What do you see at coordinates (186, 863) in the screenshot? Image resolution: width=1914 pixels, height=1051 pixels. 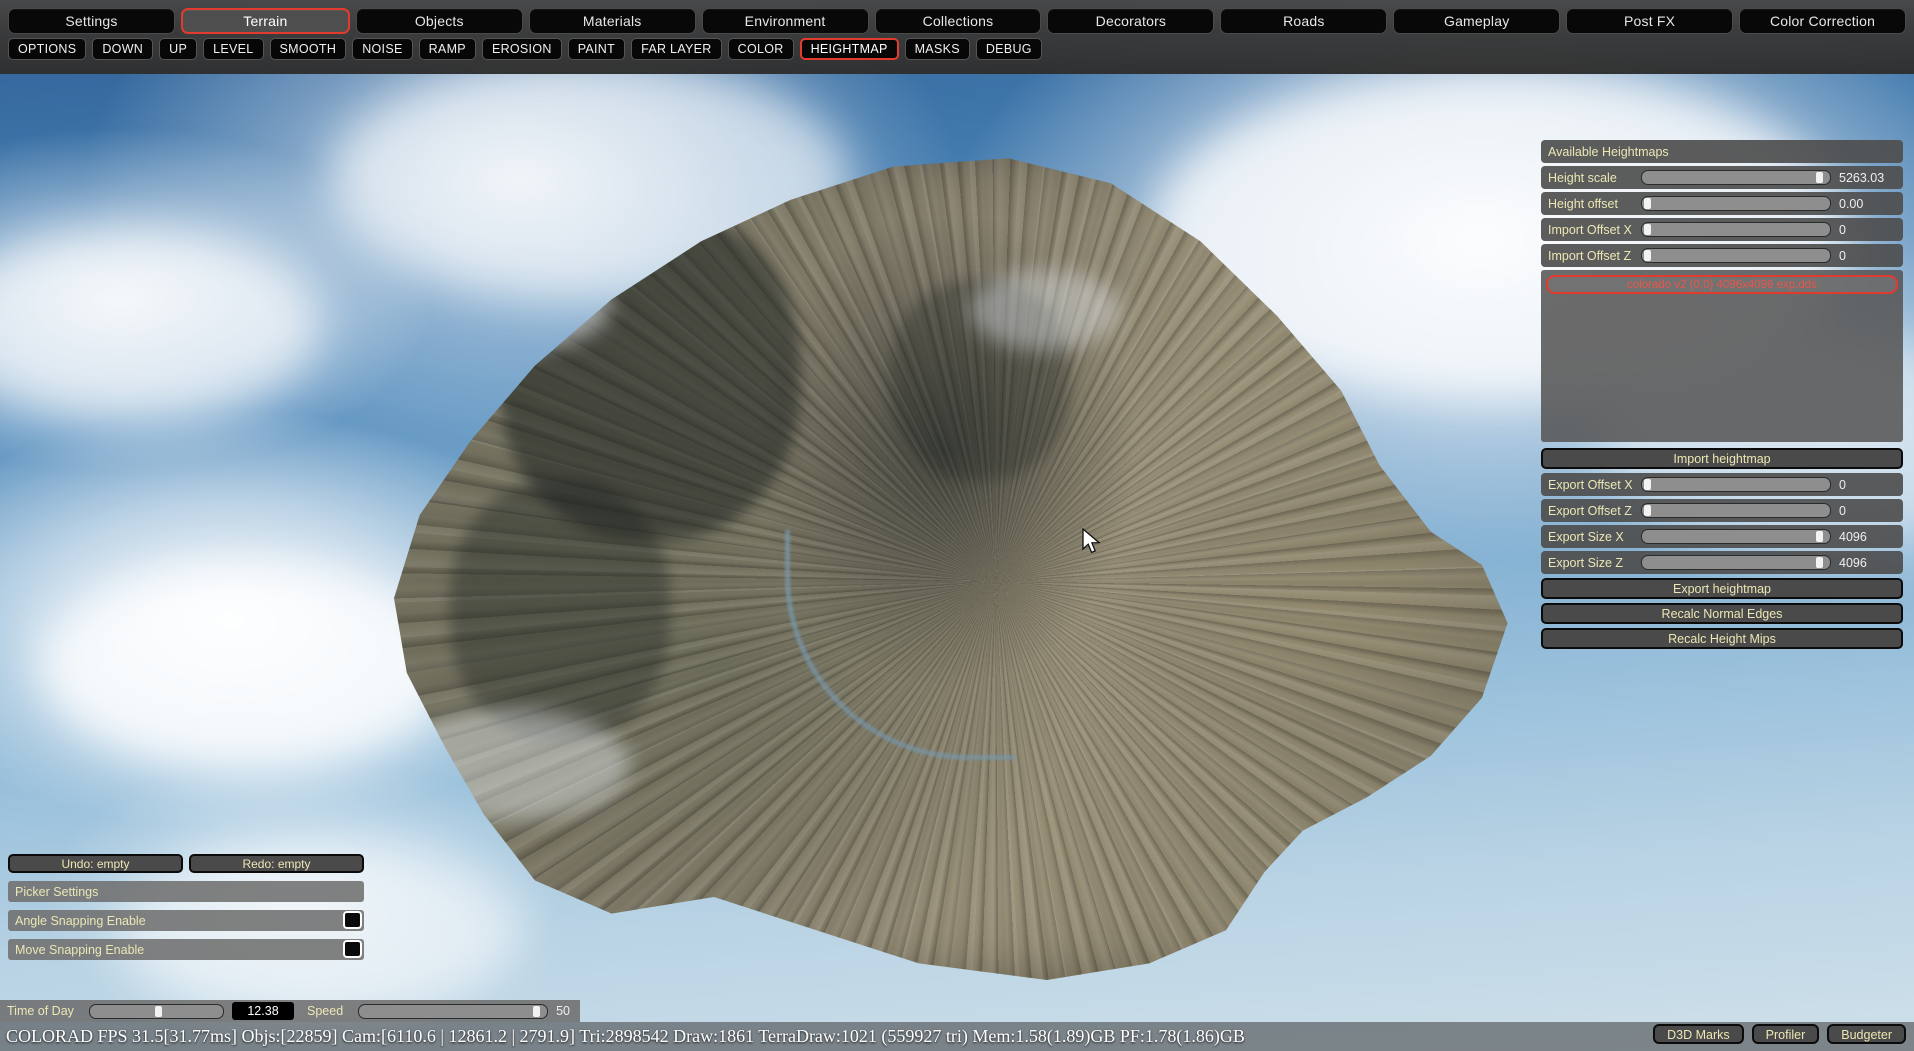 I see `undo-redo-group: Undo: empty Redo: empty` at bounding box center [186, 863].